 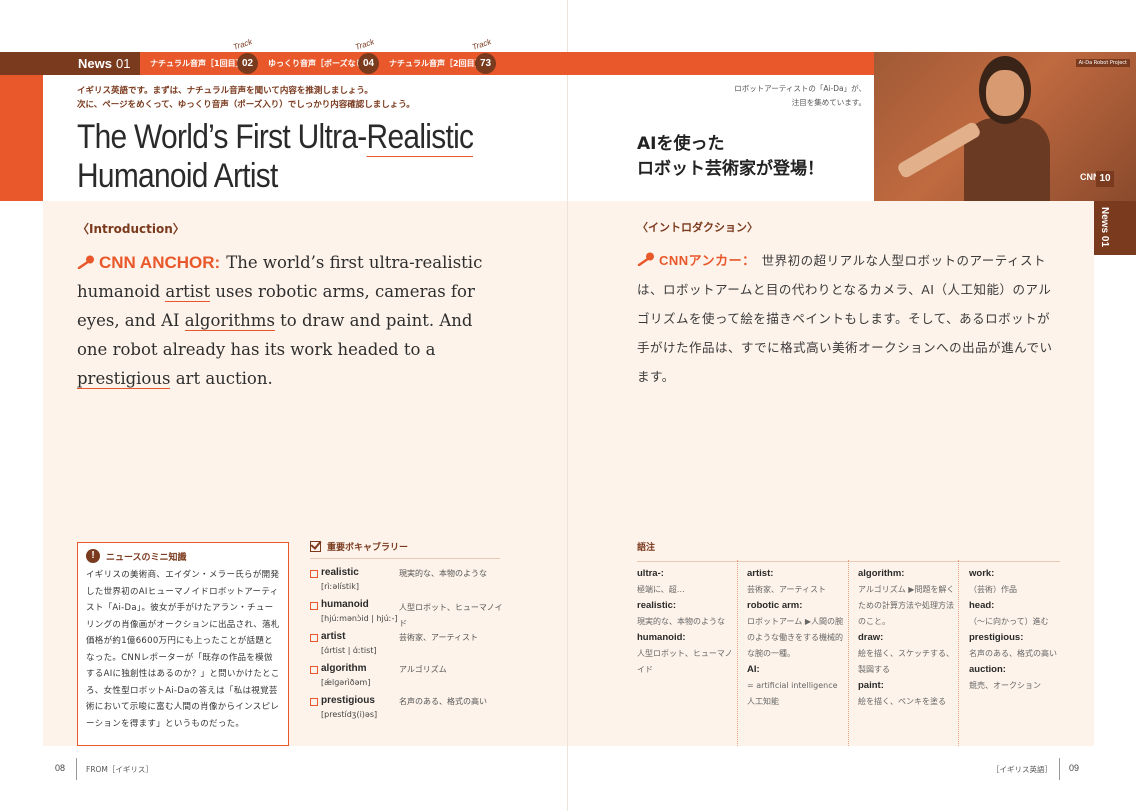 What do you see at coordinates (987, 669) in the screenshot?
I see `glossary-term: auction:` at bounding box center [987, 669].